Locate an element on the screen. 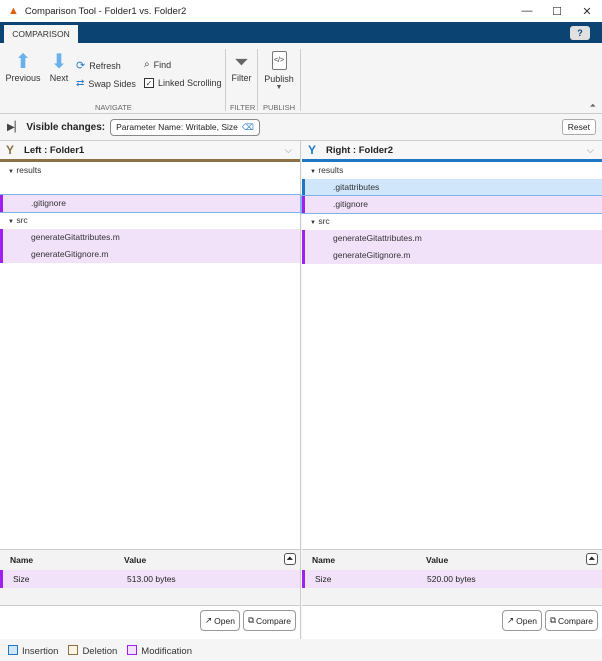 The width and height of the screenshot is (602, 661). find-button: ⌕ Find is located at coordinates (157, 64).